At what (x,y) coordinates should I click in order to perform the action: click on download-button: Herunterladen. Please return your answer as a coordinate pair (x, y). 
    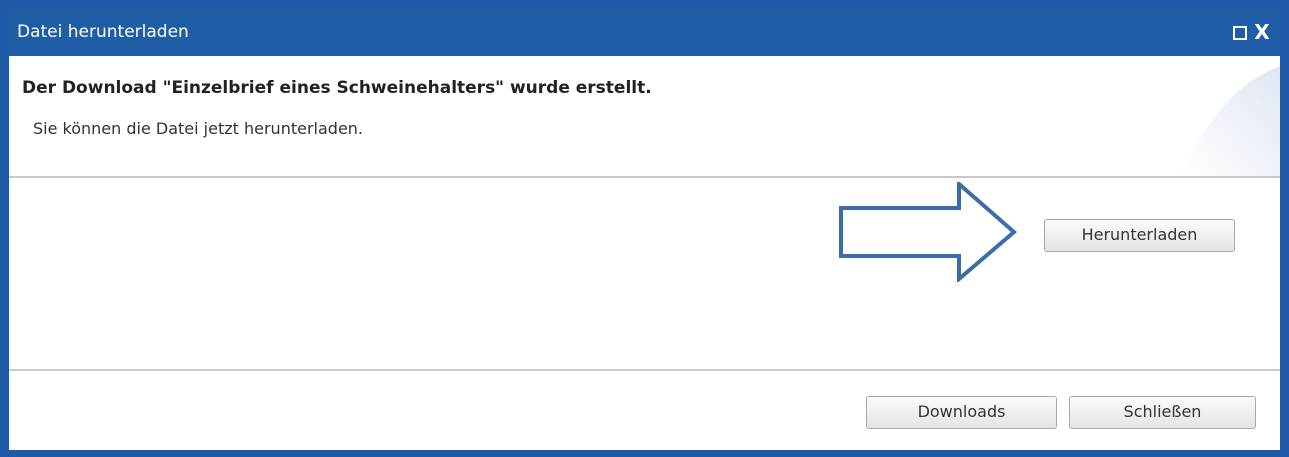
    Looking at the image, I should click on (1139, 235).